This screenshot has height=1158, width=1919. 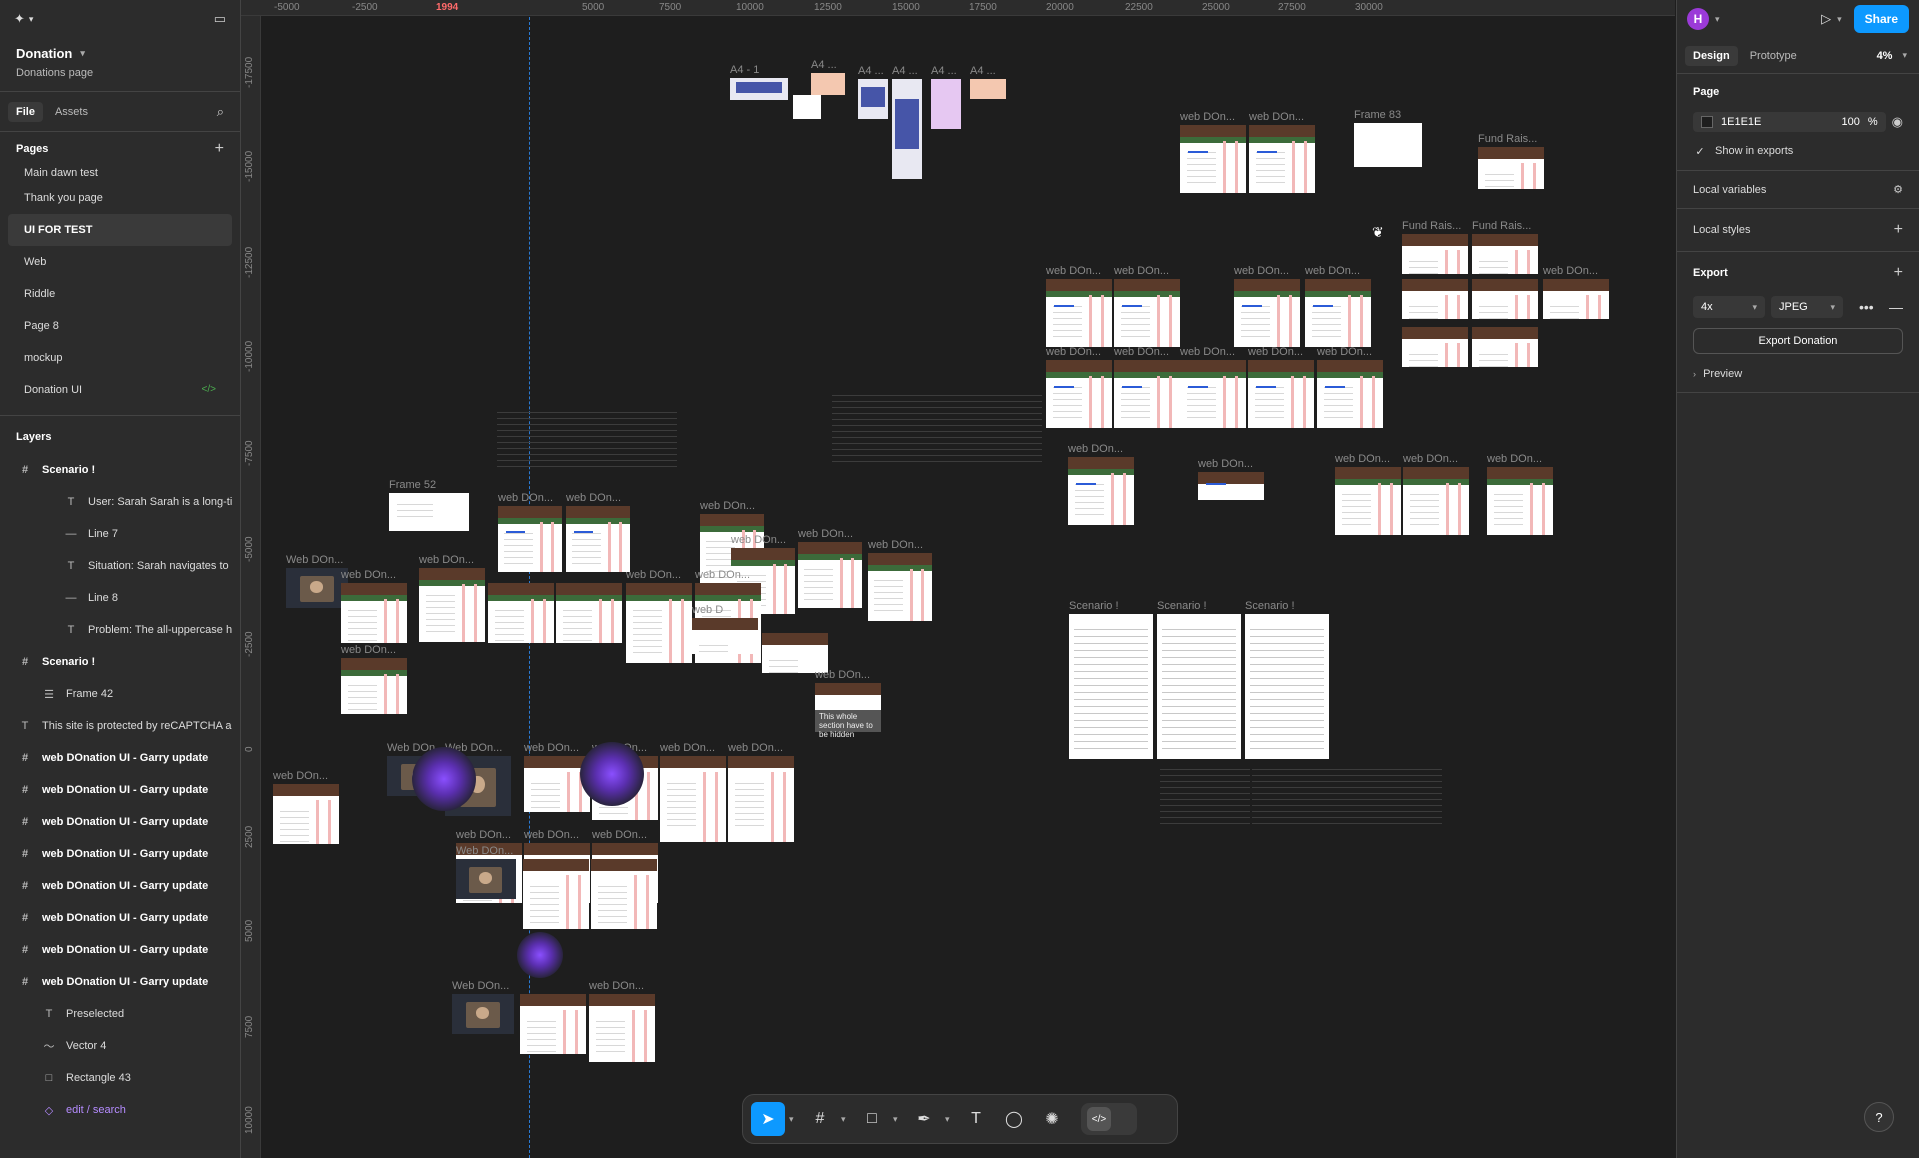 I want to click on avatar: H, so click(x=1698, y=19).